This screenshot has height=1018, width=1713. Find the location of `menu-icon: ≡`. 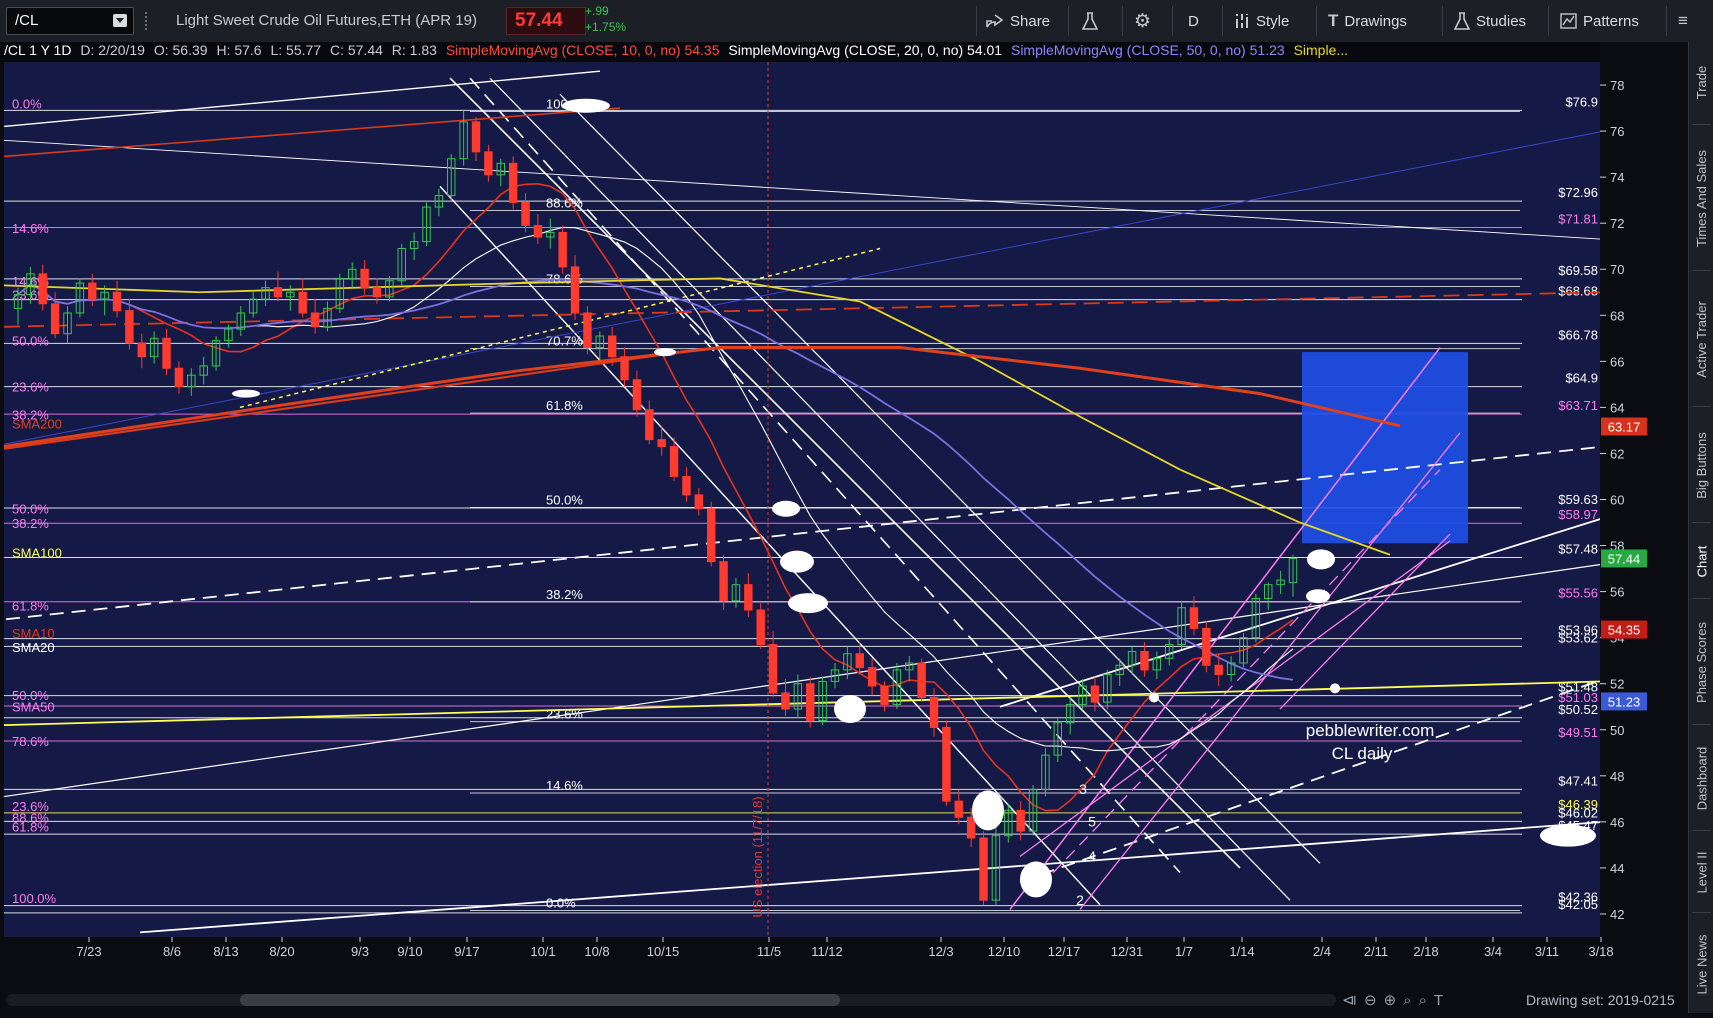

menu-icon: ≡ is located at coordinates (1683, 20).